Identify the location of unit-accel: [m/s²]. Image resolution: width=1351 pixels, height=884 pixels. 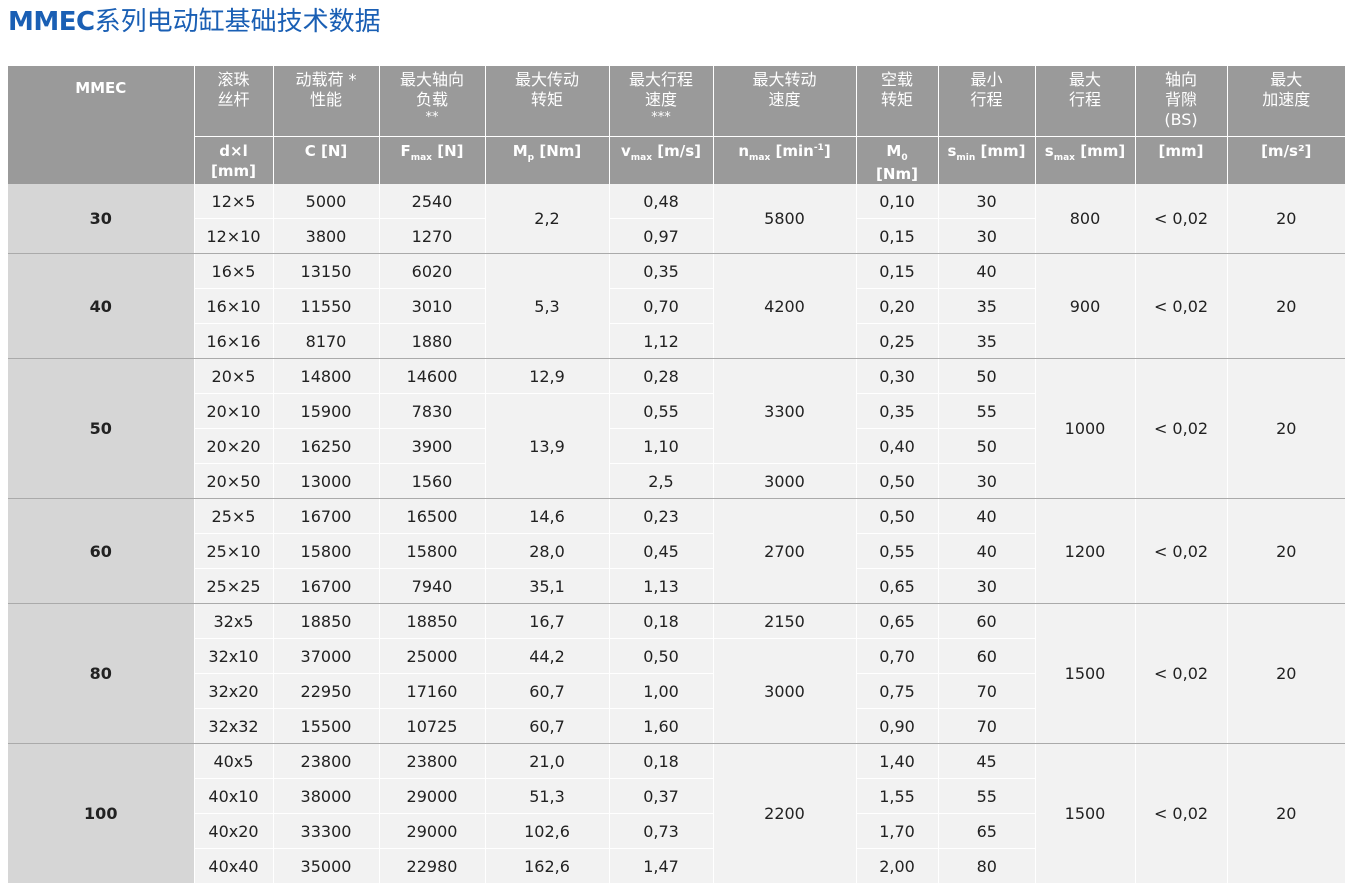
(1286, 159).